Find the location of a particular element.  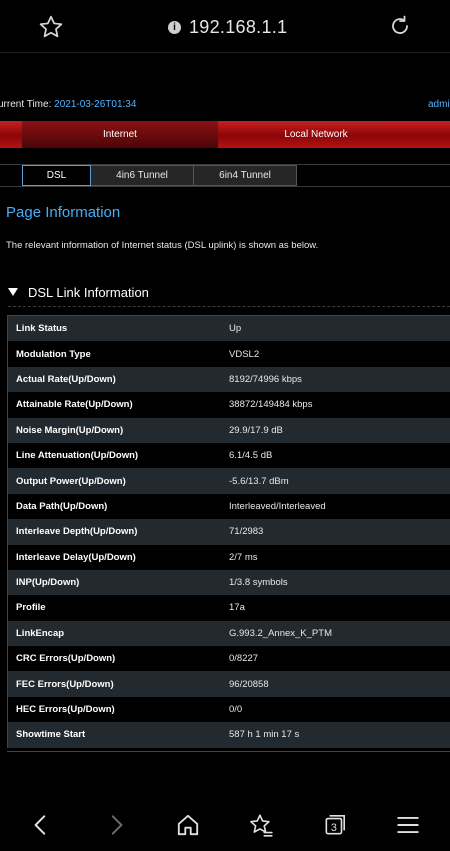

table-row: LinkEncap G.993.2_Annex_K_PTM is located at coordinates (229, 633).